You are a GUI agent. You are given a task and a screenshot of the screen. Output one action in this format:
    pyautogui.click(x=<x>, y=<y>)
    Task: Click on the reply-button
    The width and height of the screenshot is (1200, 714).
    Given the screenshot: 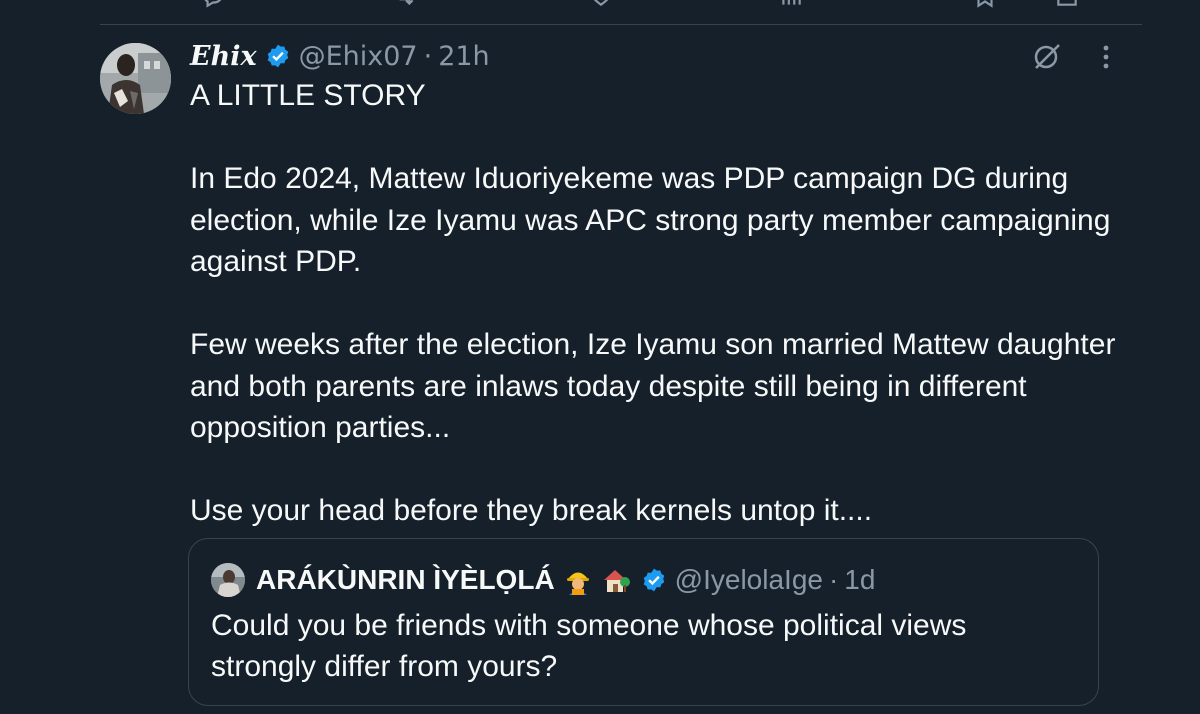 What is the action you would take?
    pyautogui.click(x=213, y=4)
    